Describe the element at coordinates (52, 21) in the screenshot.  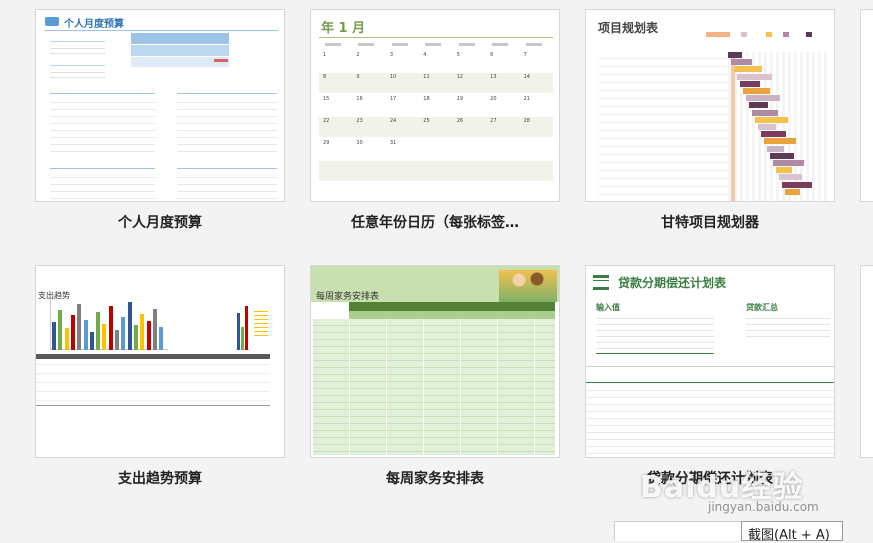
I see `budget-logo-icon` at that location.